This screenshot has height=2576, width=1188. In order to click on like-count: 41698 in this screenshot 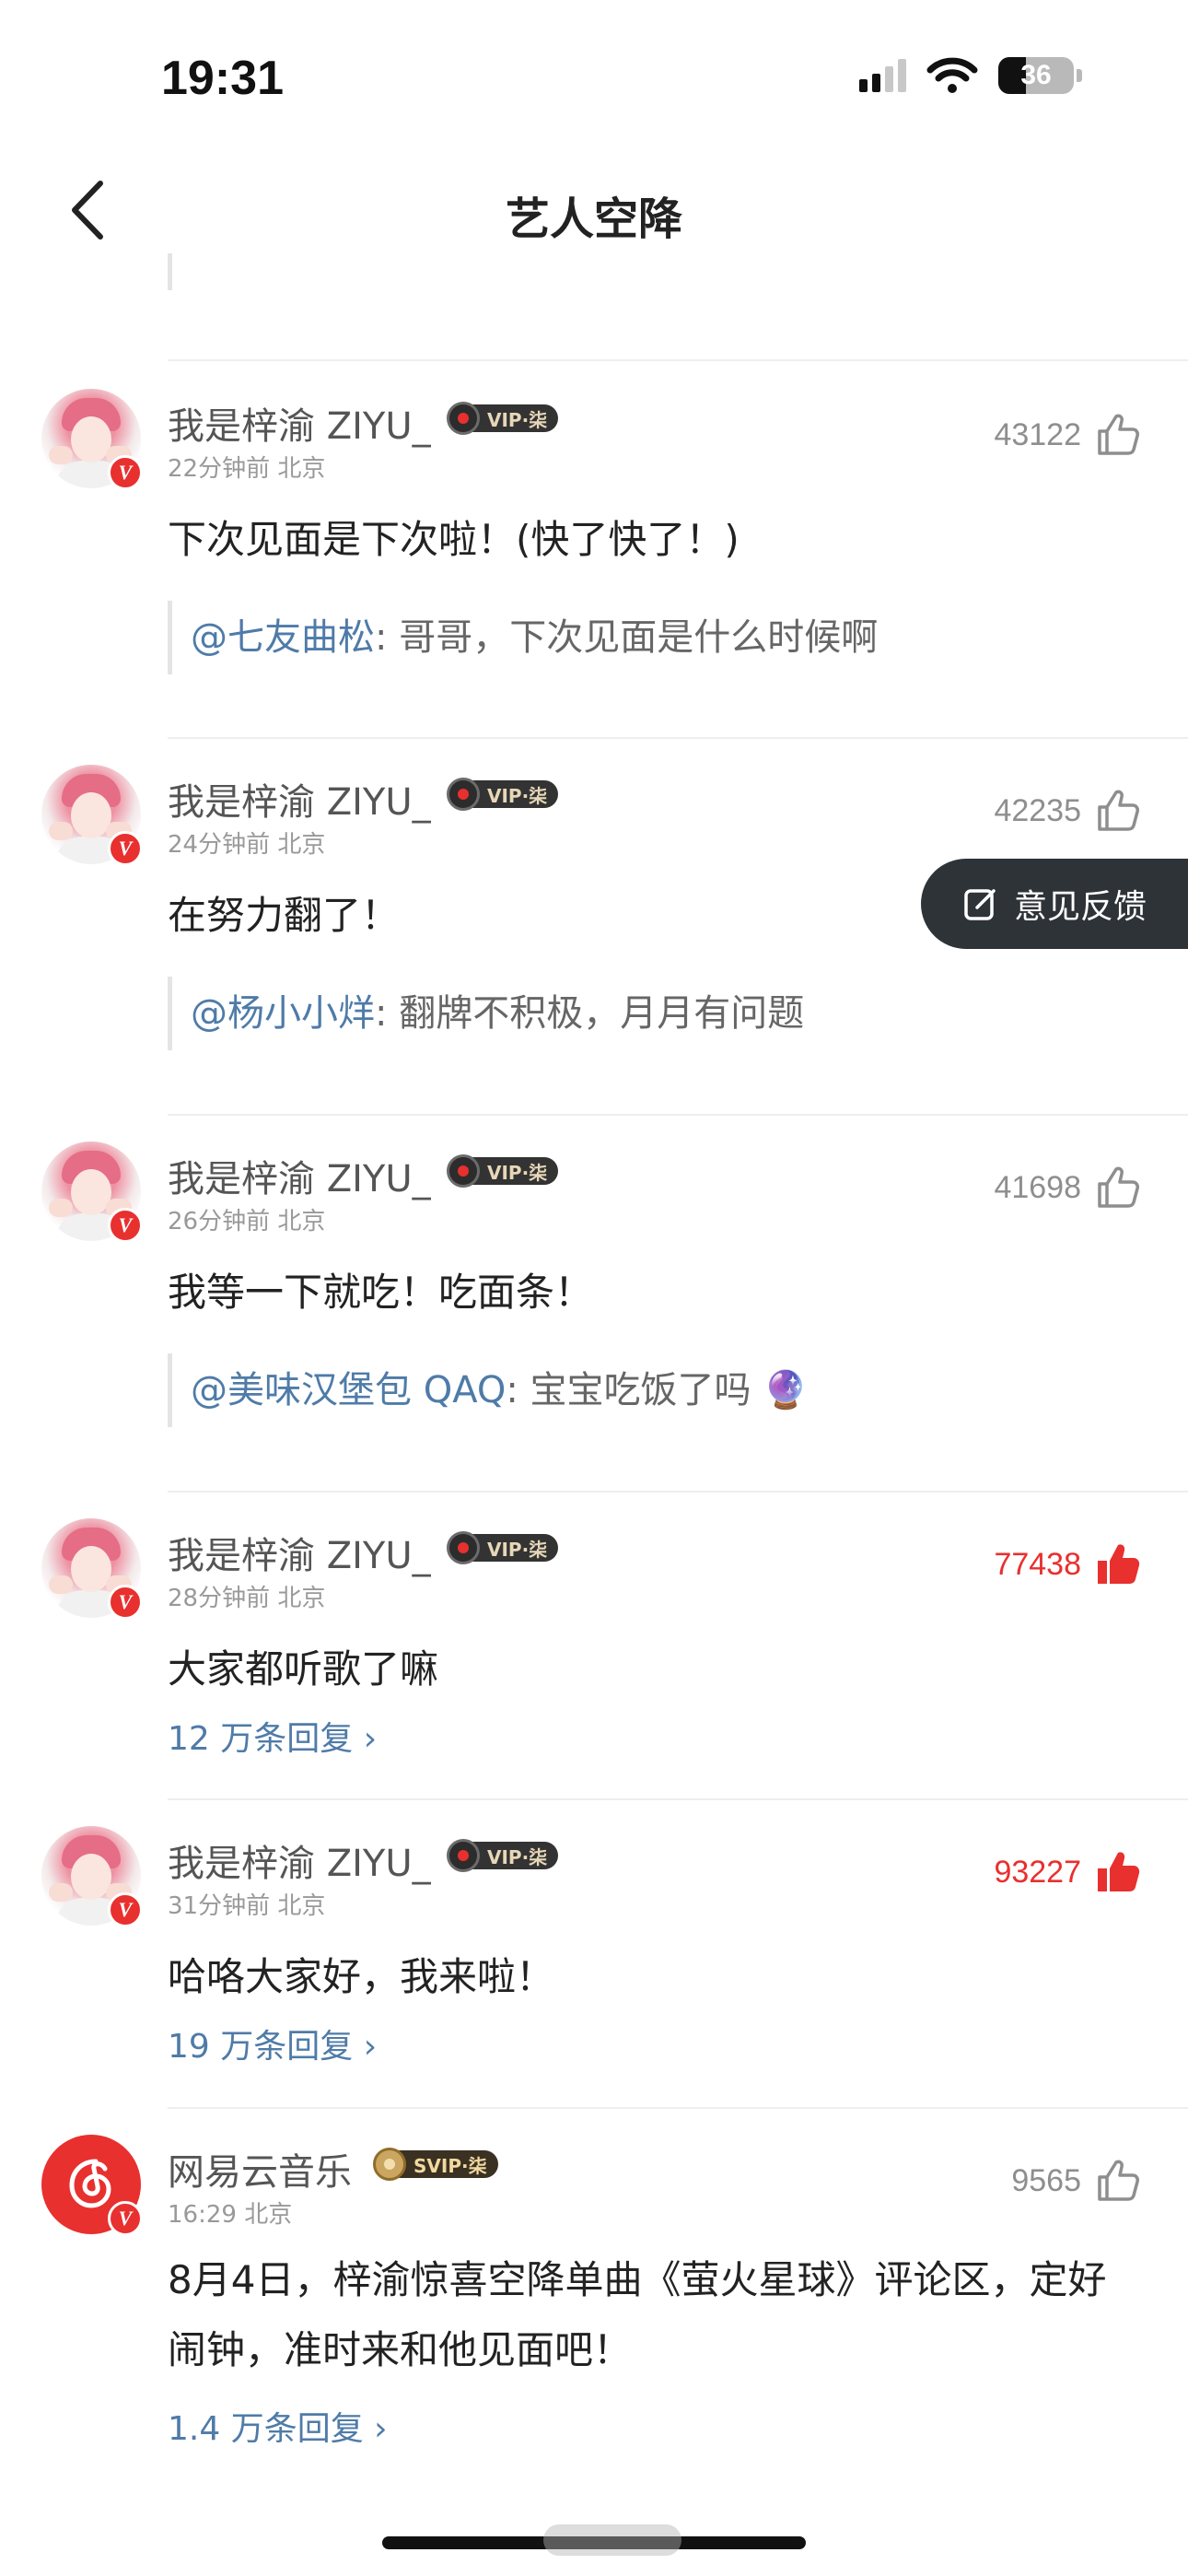, I will do `click(1037, 1187)`.